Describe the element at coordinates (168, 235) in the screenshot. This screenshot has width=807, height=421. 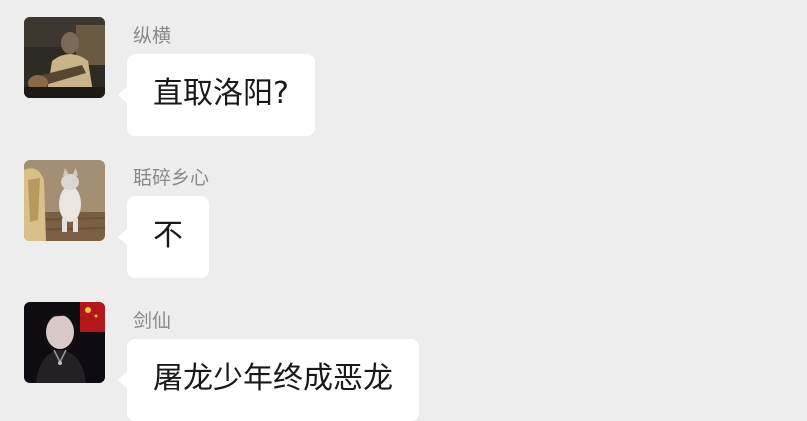
I see `message-text: 不` at that location.